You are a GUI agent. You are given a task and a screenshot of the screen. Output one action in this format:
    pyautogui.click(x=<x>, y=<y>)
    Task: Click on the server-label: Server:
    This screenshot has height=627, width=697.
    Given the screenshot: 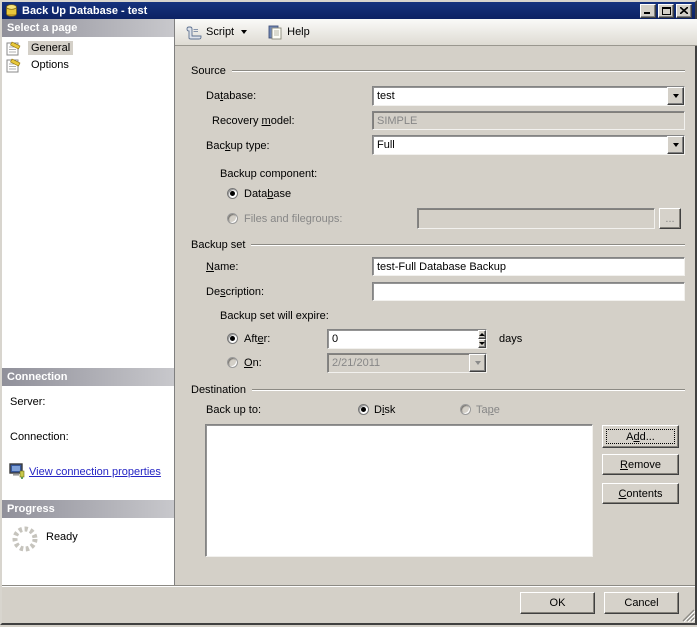 What is the action you would take?
    pyautogui.click(x=28, y=402)
    